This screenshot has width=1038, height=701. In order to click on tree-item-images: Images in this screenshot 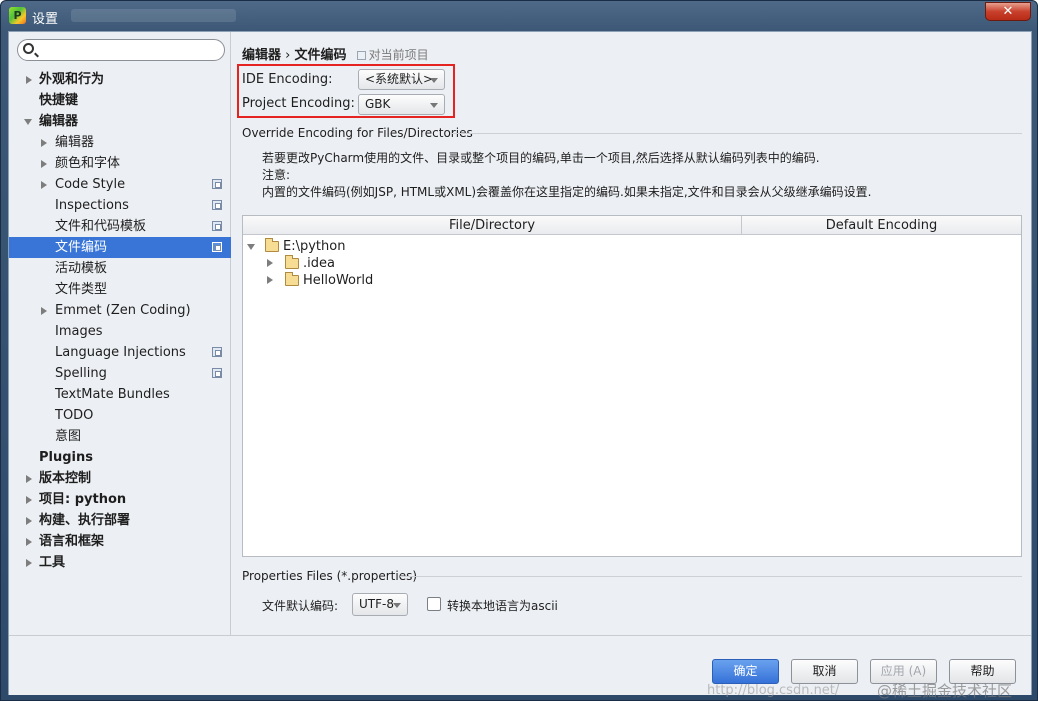, I will do `click(120, 331)`.